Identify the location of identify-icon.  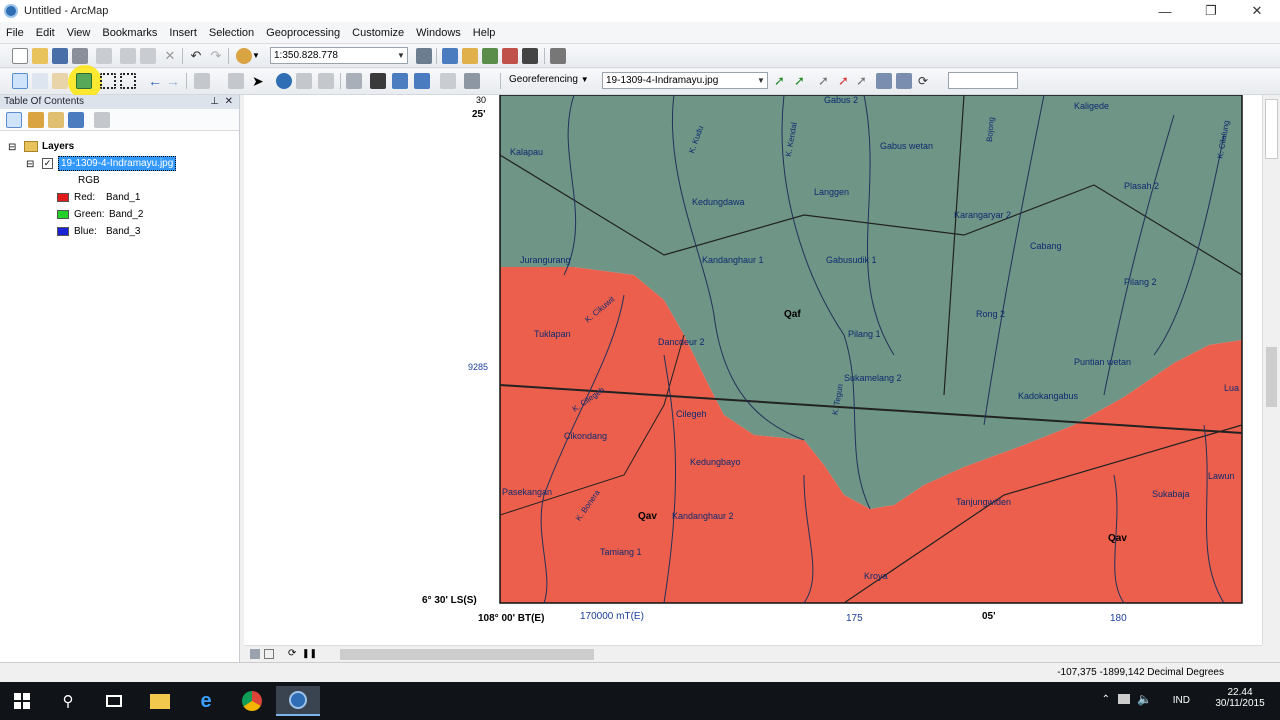
(284, 81).